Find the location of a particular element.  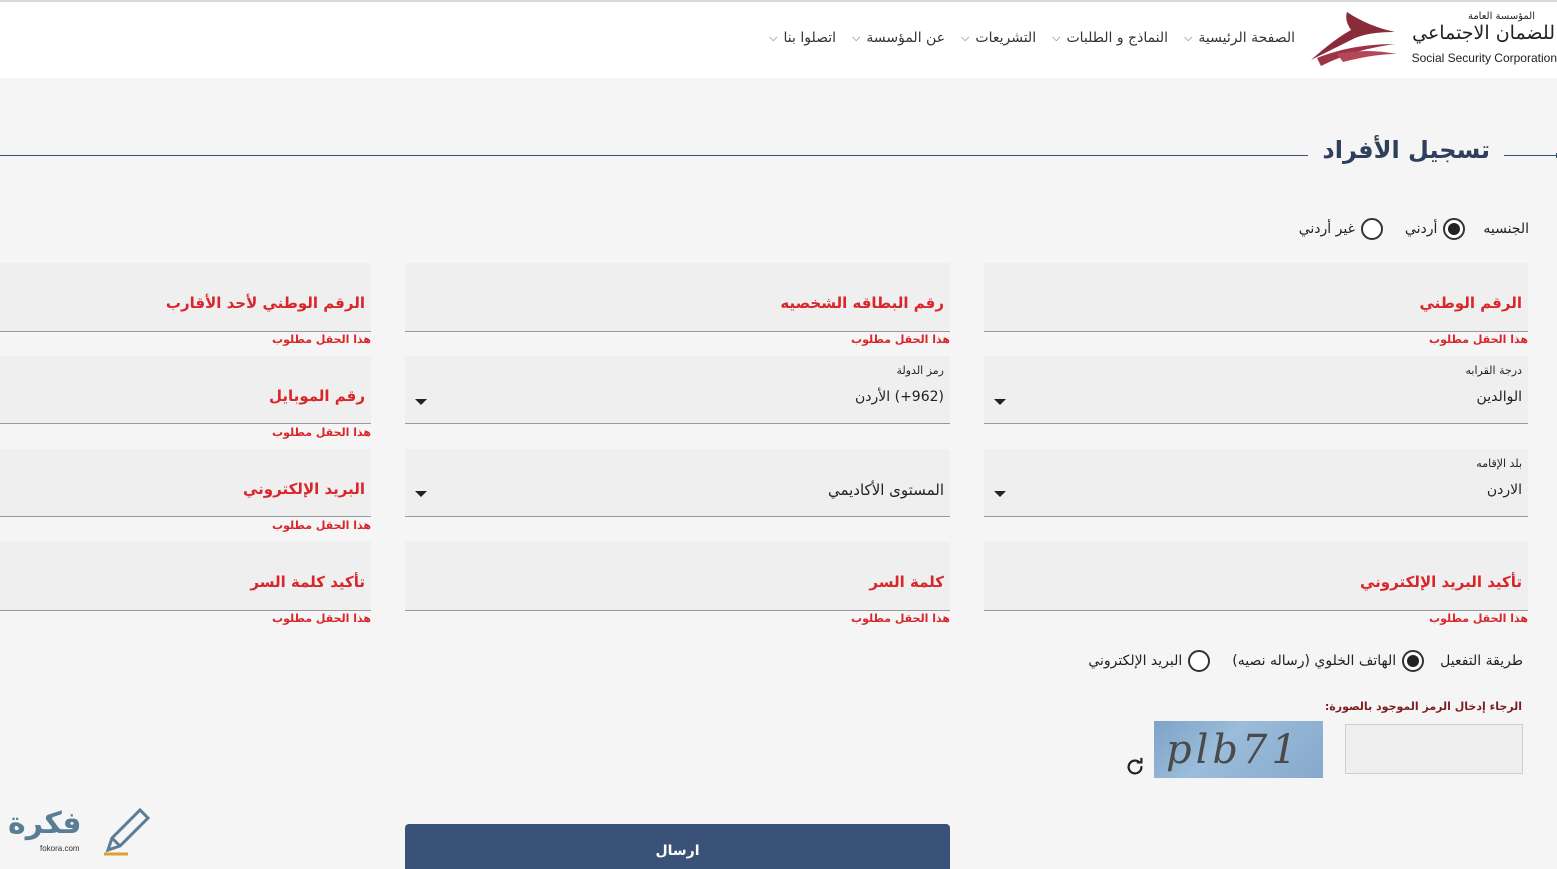

radio-jordanian is located at coordinates (1454, 229).